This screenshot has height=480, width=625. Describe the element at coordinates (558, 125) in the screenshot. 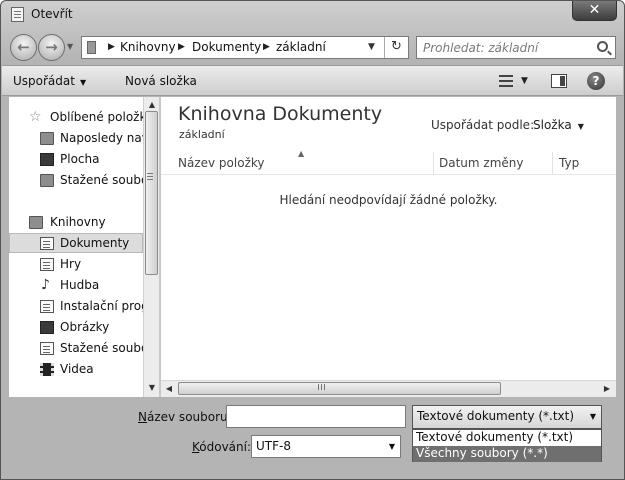

I see `arrange-by-dropdown: Složka ▼` at that location.